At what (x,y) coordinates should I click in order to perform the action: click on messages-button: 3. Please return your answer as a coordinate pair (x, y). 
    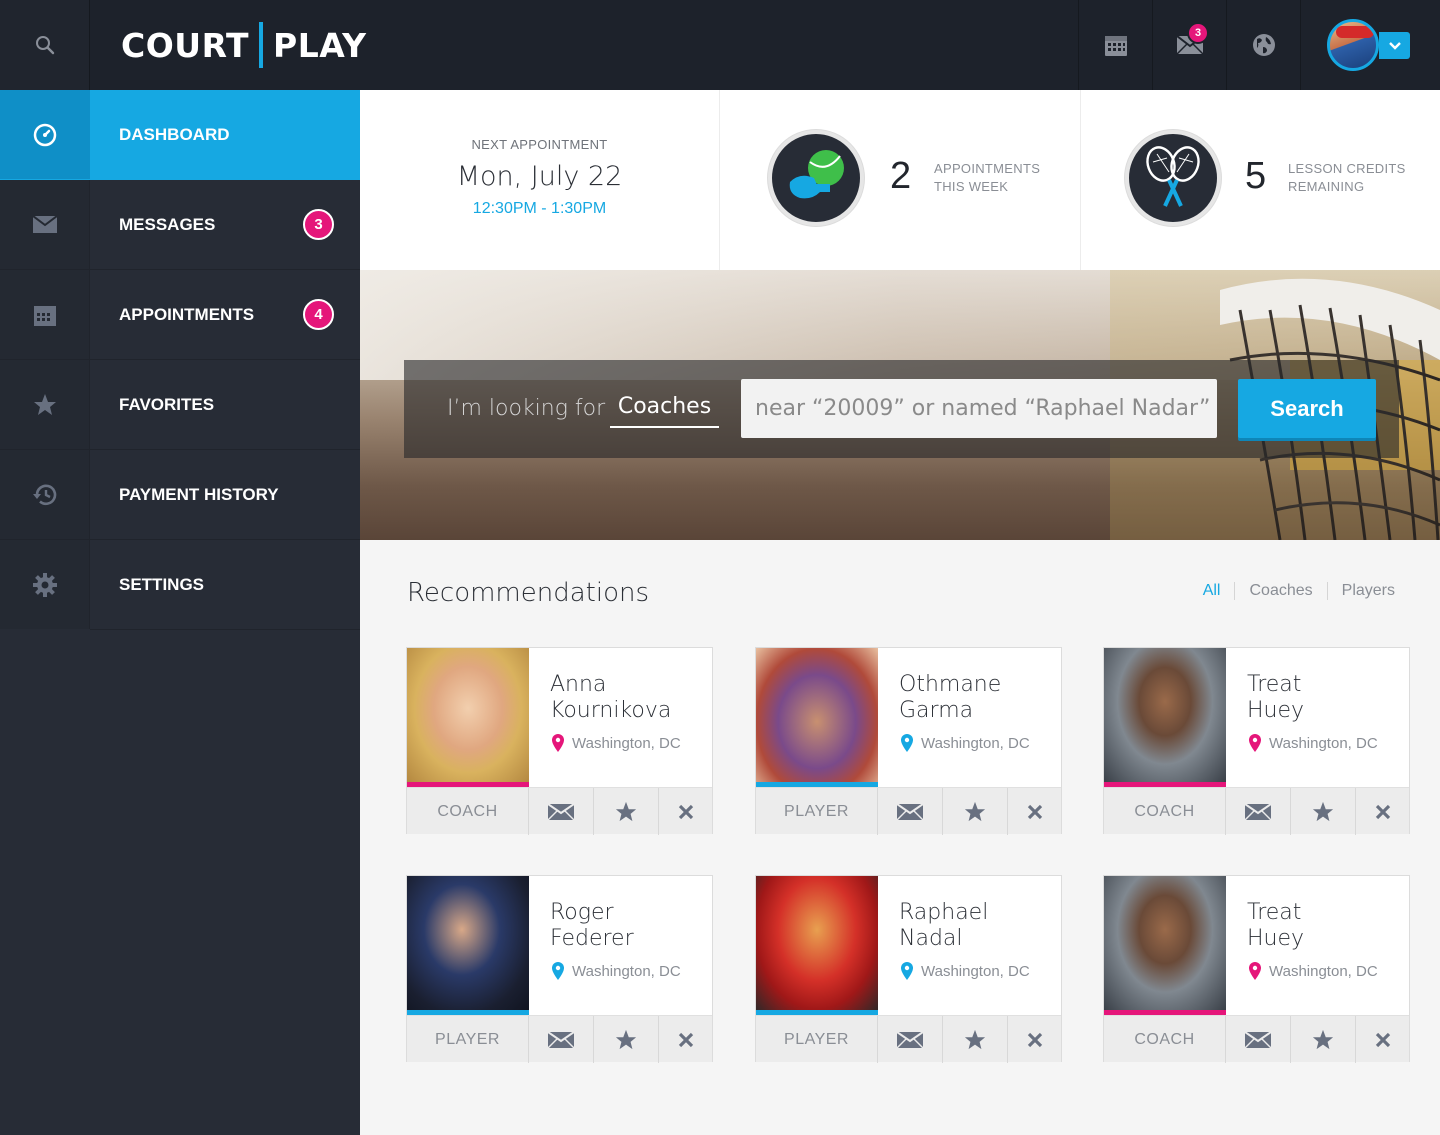
    Looking at the image, I should click on (1189, 45).